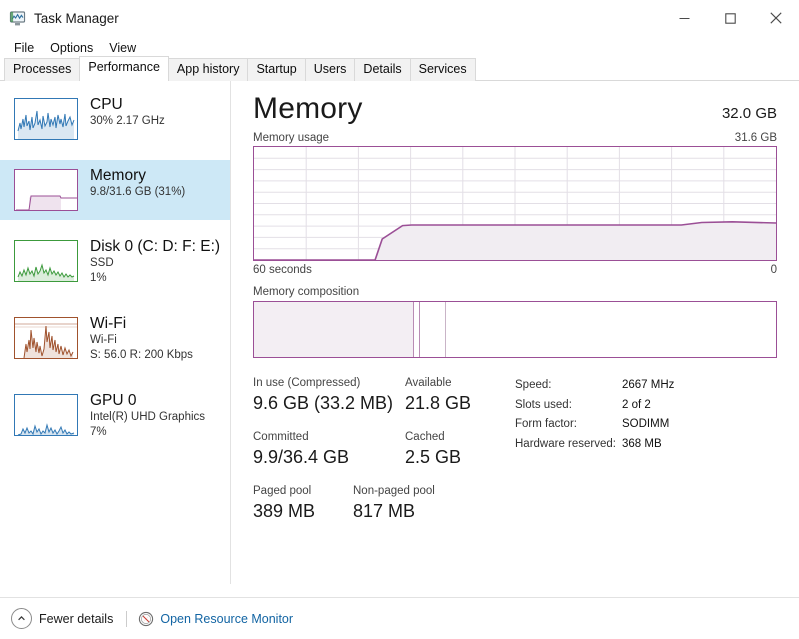  Describe the element at coordinates (46, 261) in the screenshot. I see `disk-thumbnail-graph` at that location.